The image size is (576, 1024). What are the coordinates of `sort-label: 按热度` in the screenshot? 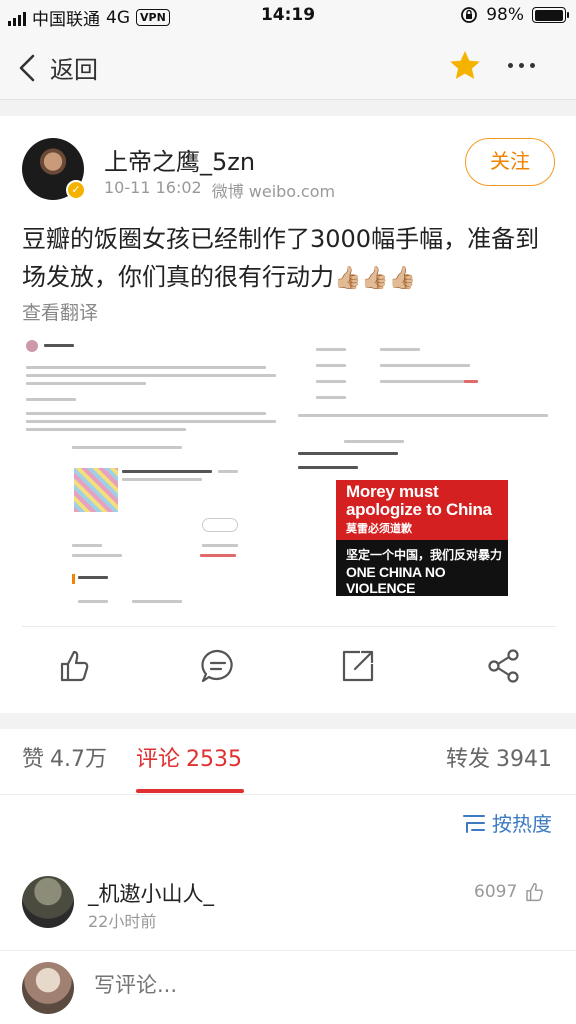 It's located at (522, 824).